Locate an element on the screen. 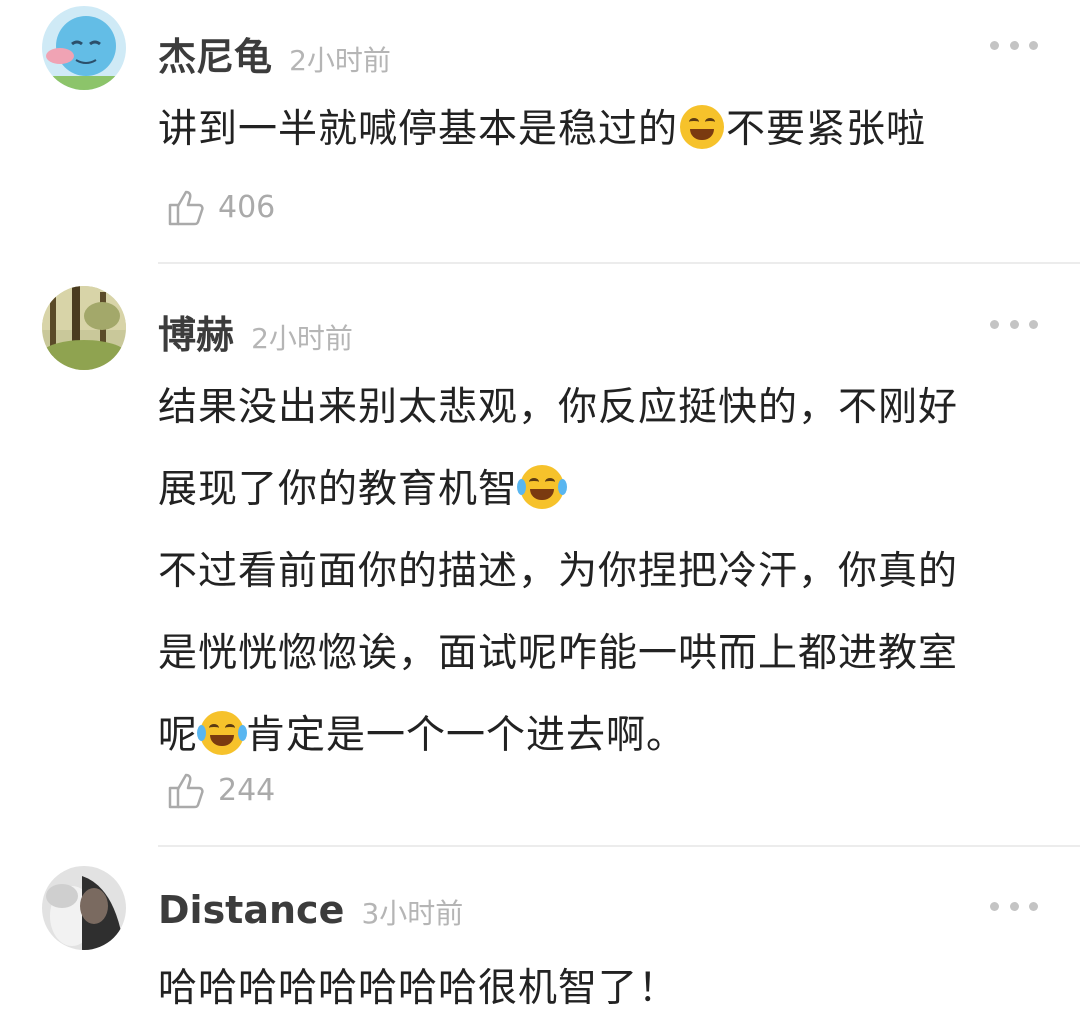 The height and width of the screenshot is (1030, 1080). forest-avatar-icon is located at coordinates (84, 328).